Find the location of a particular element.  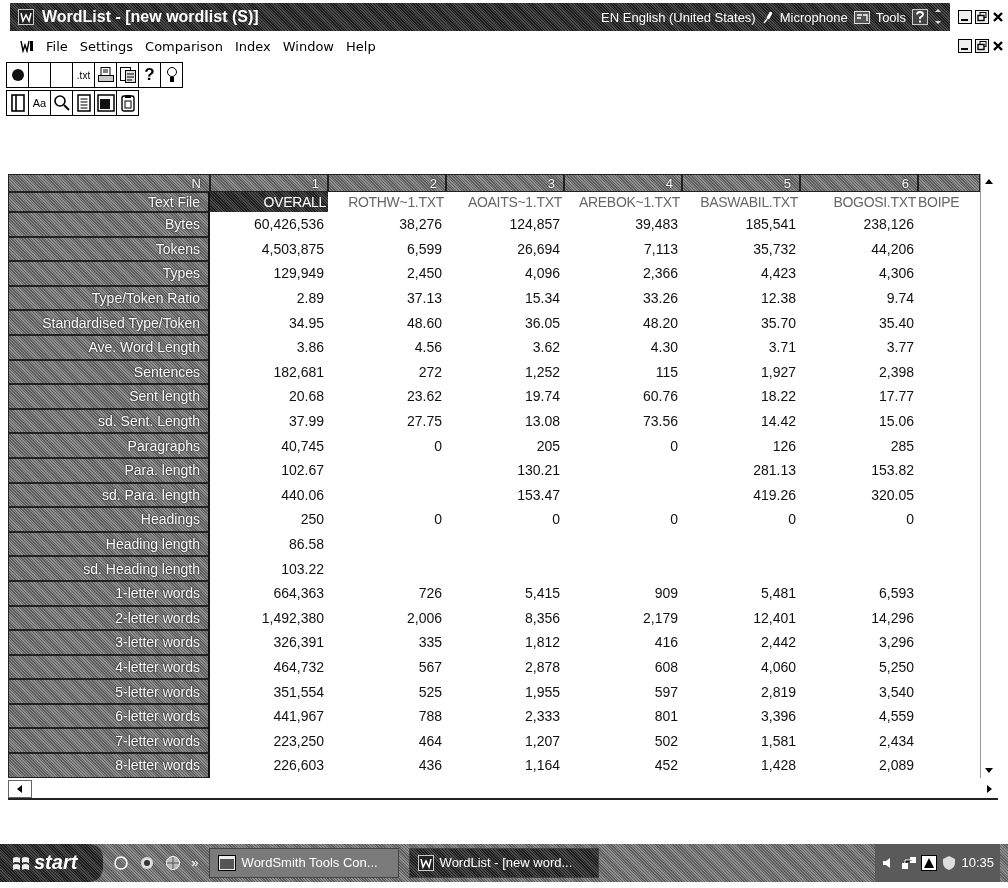

table-cell-text: 4,060 is located at coordinates (778, 667).